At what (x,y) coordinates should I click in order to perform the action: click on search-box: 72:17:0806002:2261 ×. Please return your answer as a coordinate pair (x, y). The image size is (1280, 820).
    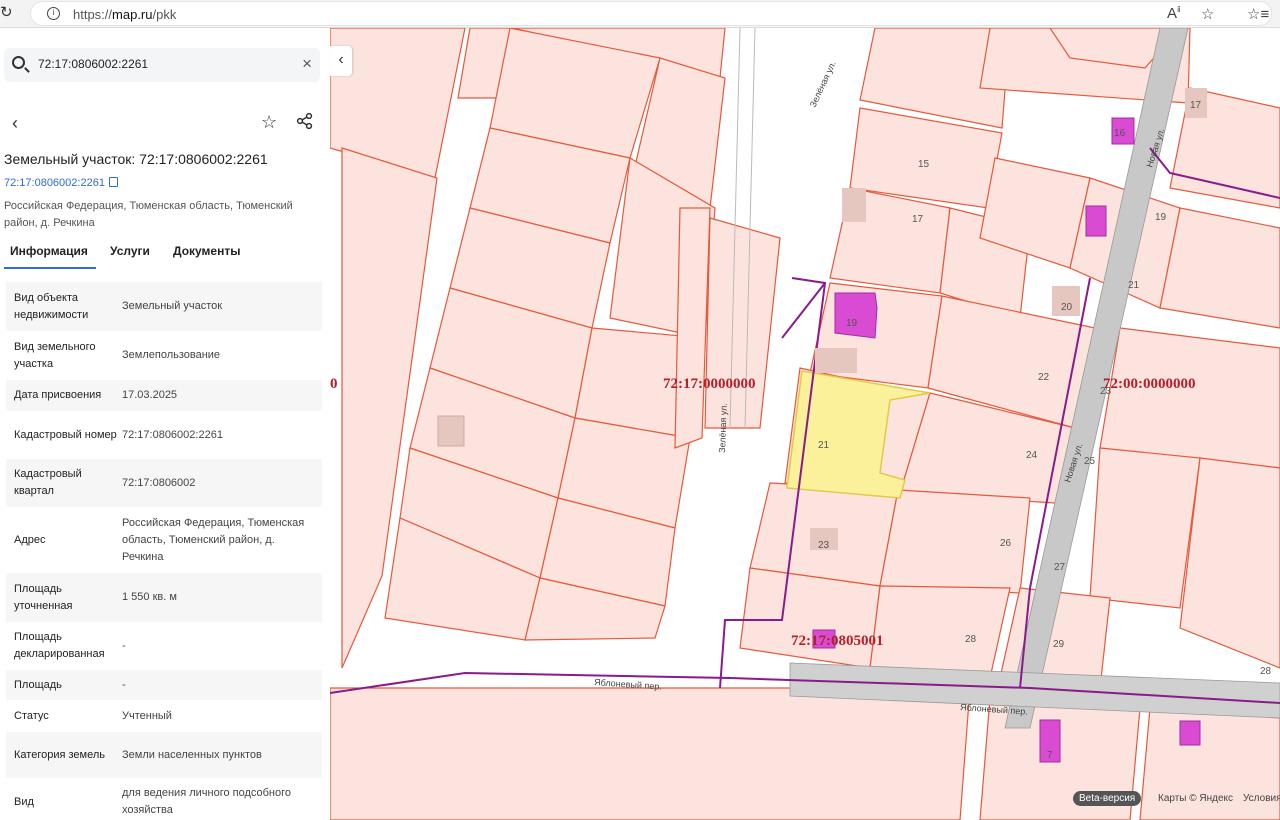
    Looking at the image, I should click on (162, 65).